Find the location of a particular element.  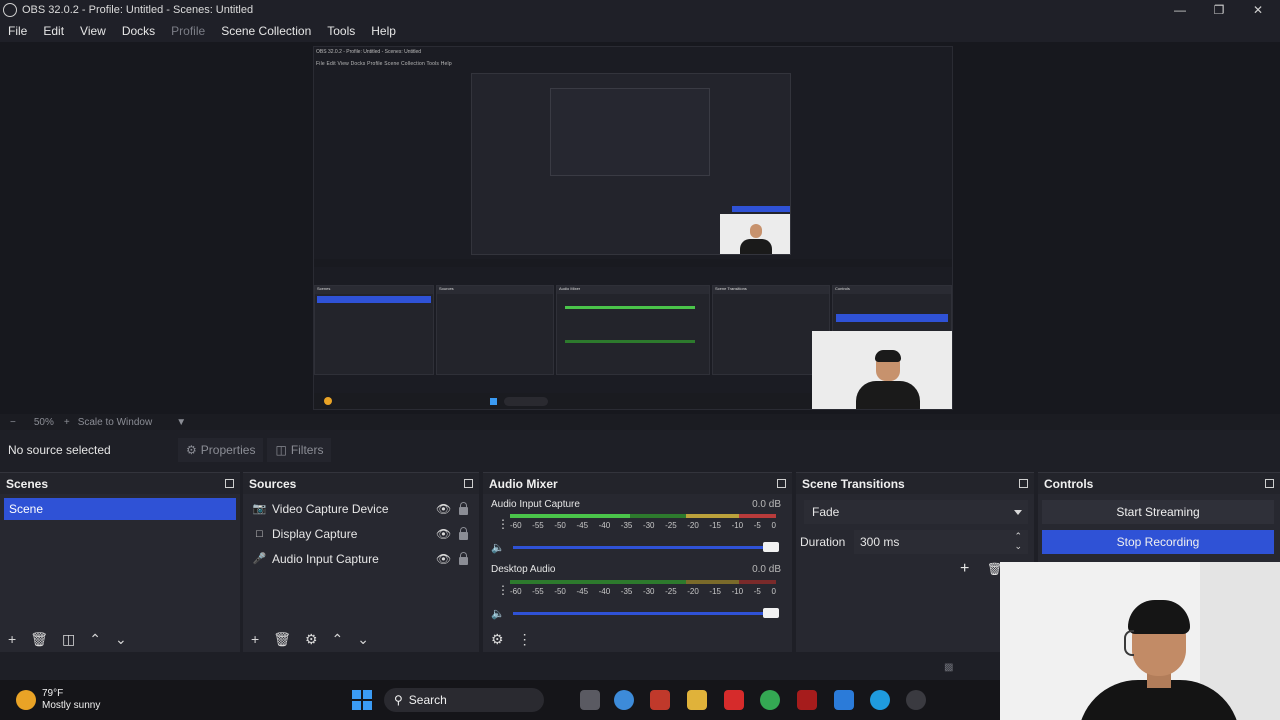

minimize-icon: — is located at coordinates (1180, 10).